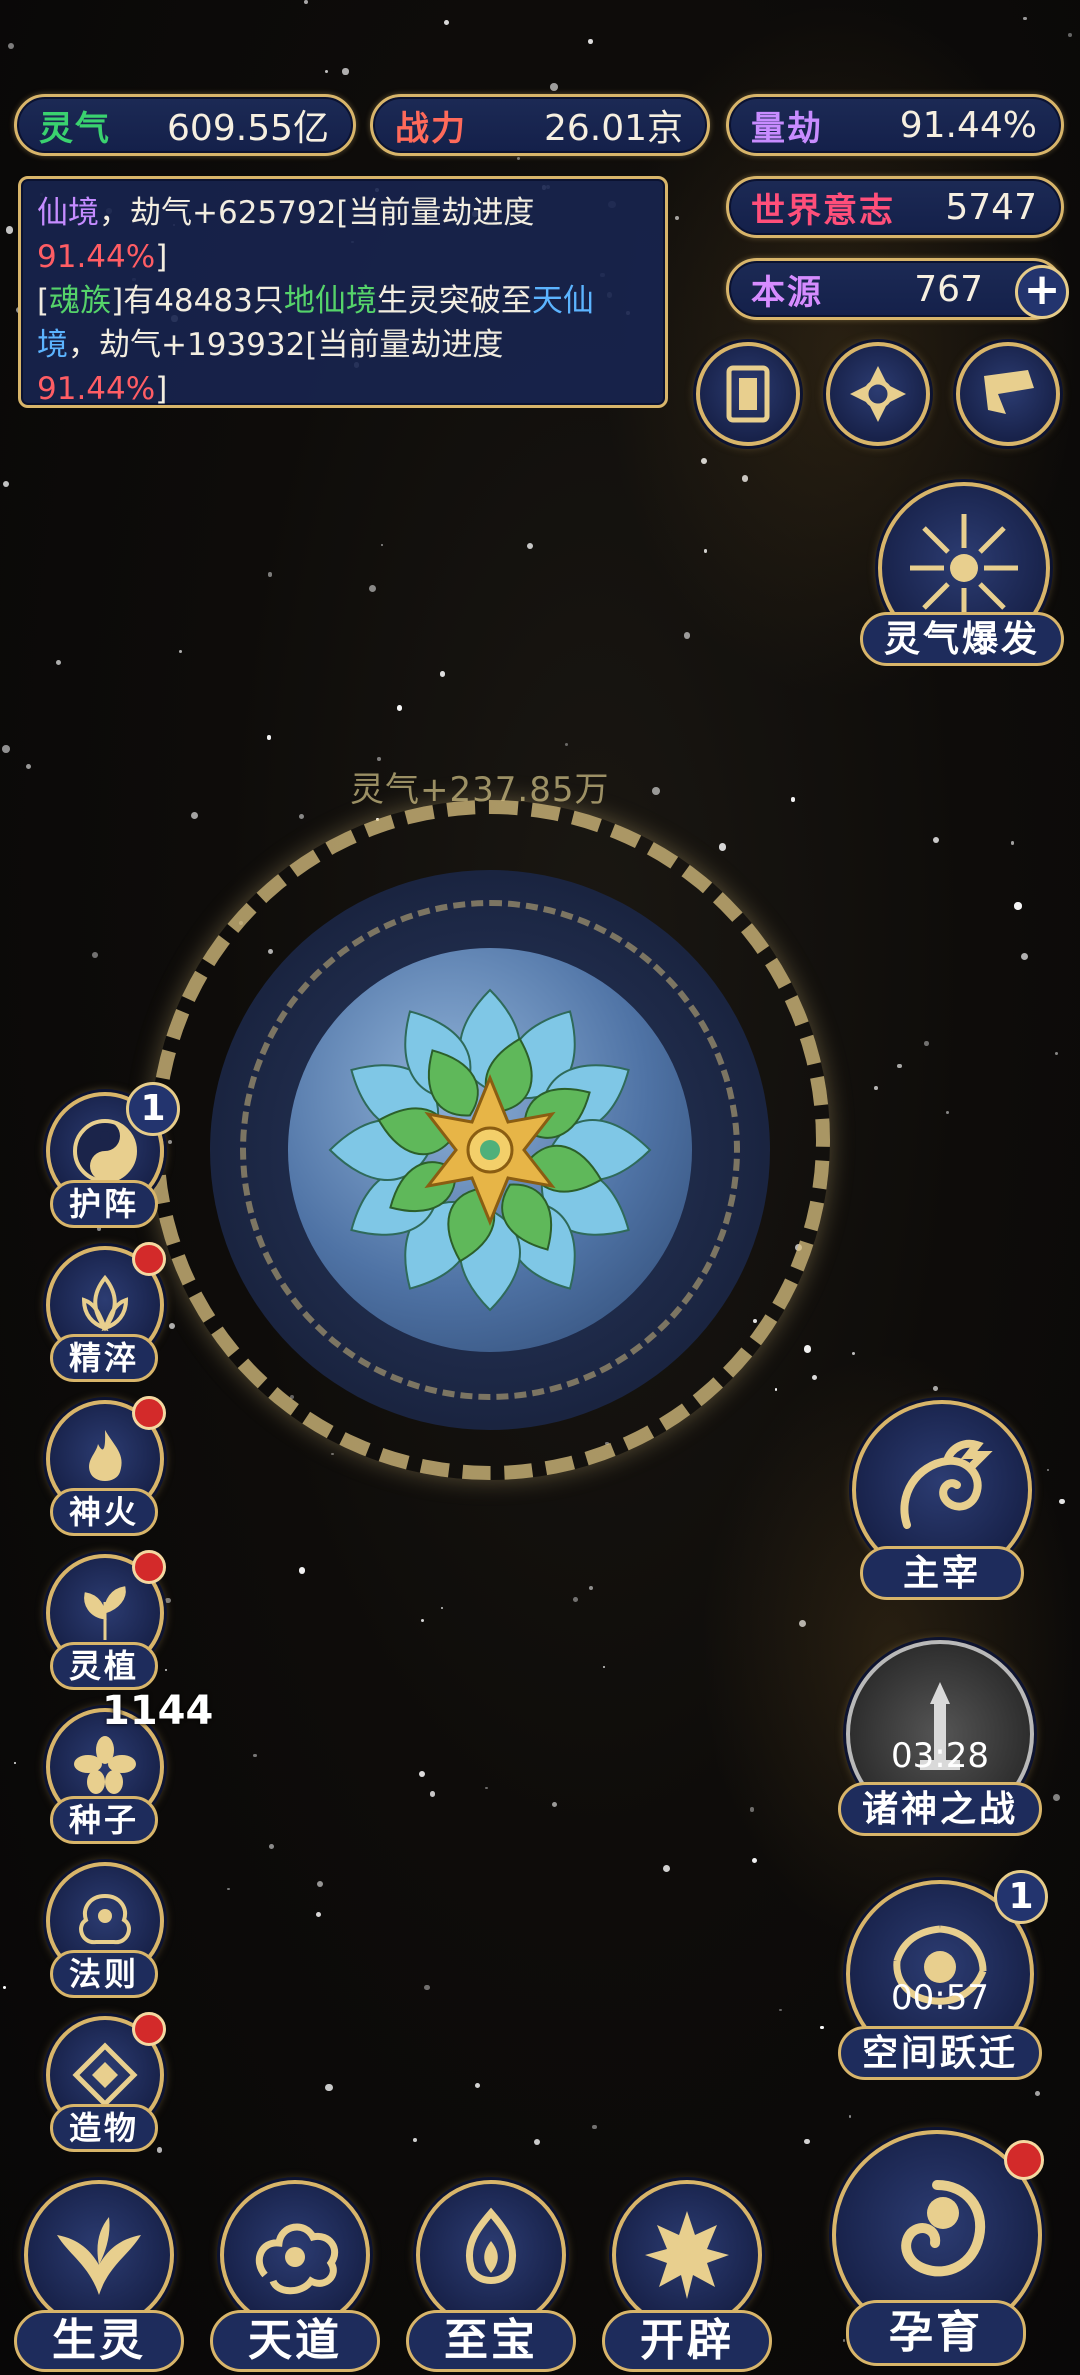 Image resolution: width=1080 pixels, height=2375 pixels. What do you see at coordinates (104, 1820) in the screenshot?
I see `zhongzi-label: 种子` at bounding box center [104, 1820].